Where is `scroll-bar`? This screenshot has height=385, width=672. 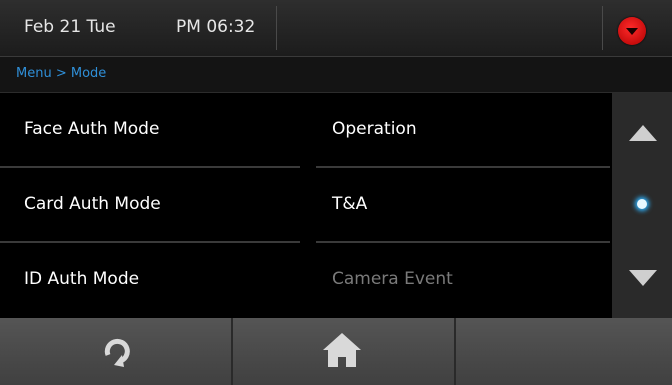
scroll-bar is located at coordinates (642, 205).